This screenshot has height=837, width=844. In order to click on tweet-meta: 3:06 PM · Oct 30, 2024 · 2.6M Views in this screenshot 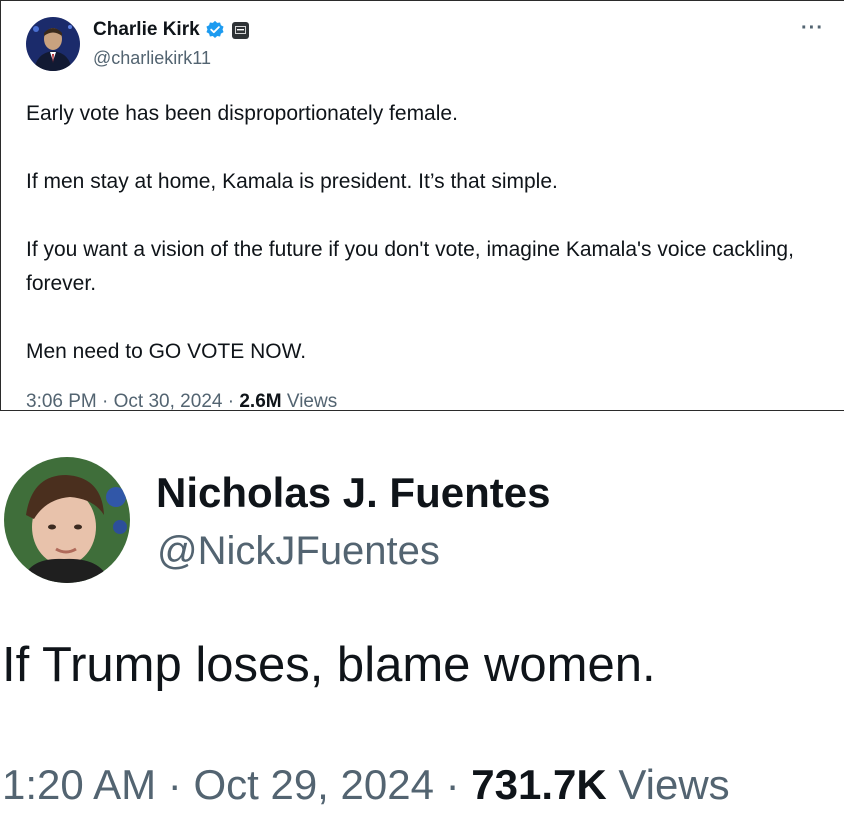, I will do `click(181, 401)`.